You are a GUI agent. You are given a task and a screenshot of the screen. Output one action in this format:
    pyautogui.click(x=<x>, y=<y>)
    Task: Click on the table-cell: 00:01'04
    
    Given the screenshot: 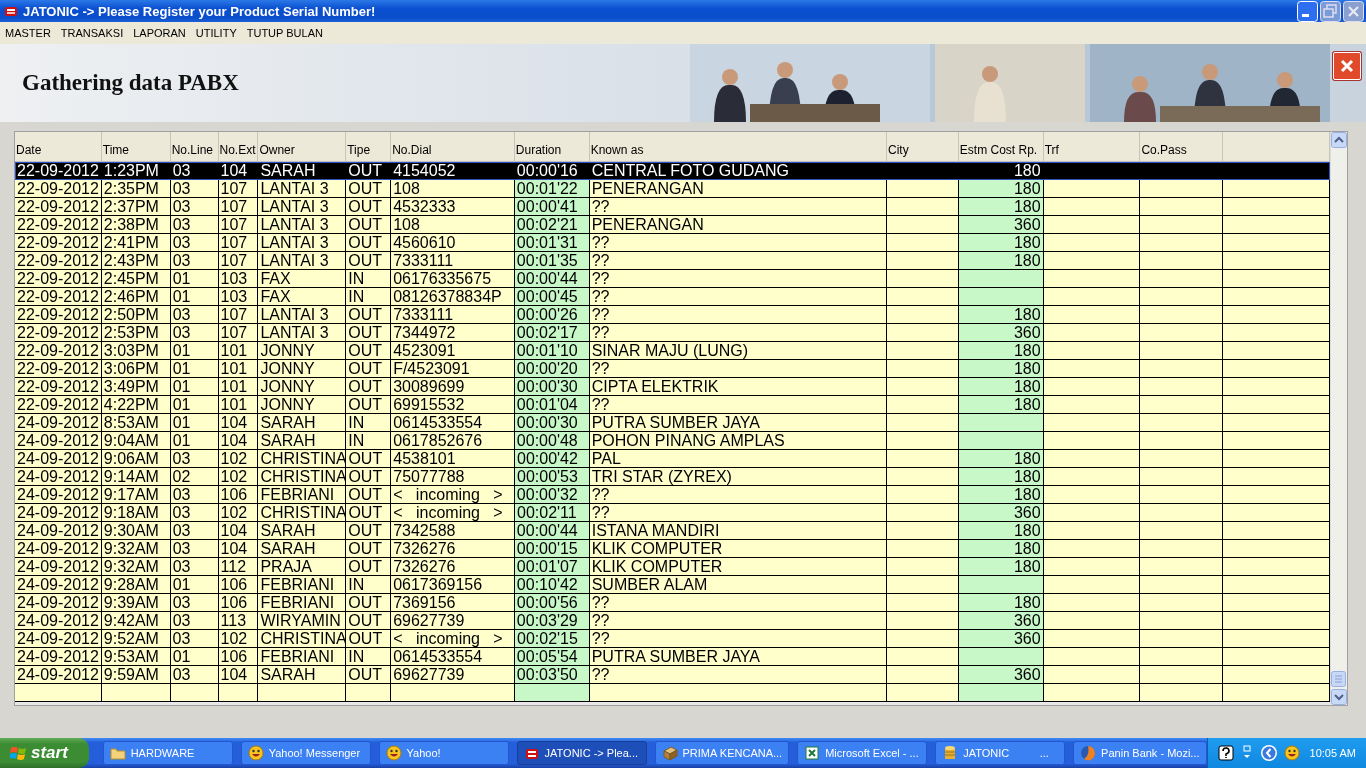 What is the action you would take?
    pyautogui.click(x=552, y=405)
    